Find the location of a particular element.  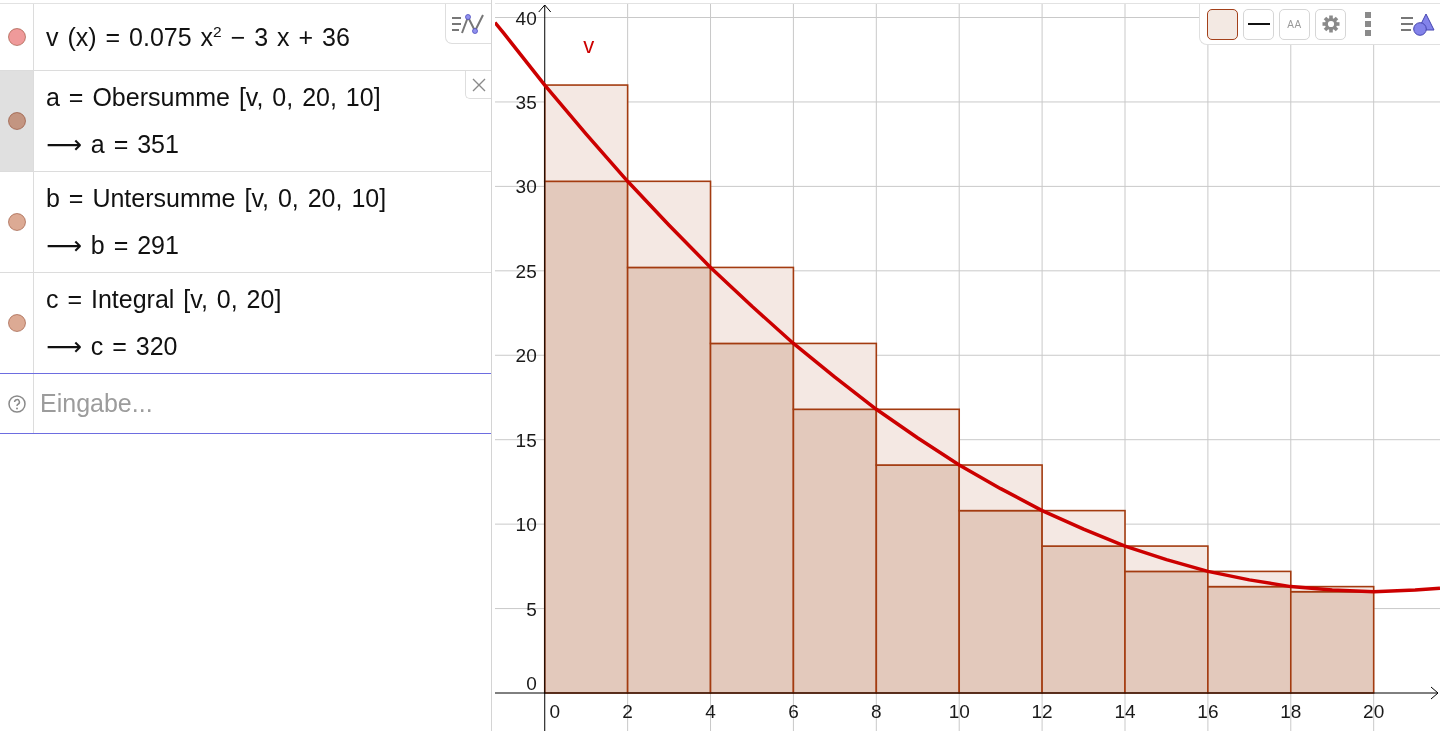

x-tick-label: 0 is located at coordinates (555, 711).